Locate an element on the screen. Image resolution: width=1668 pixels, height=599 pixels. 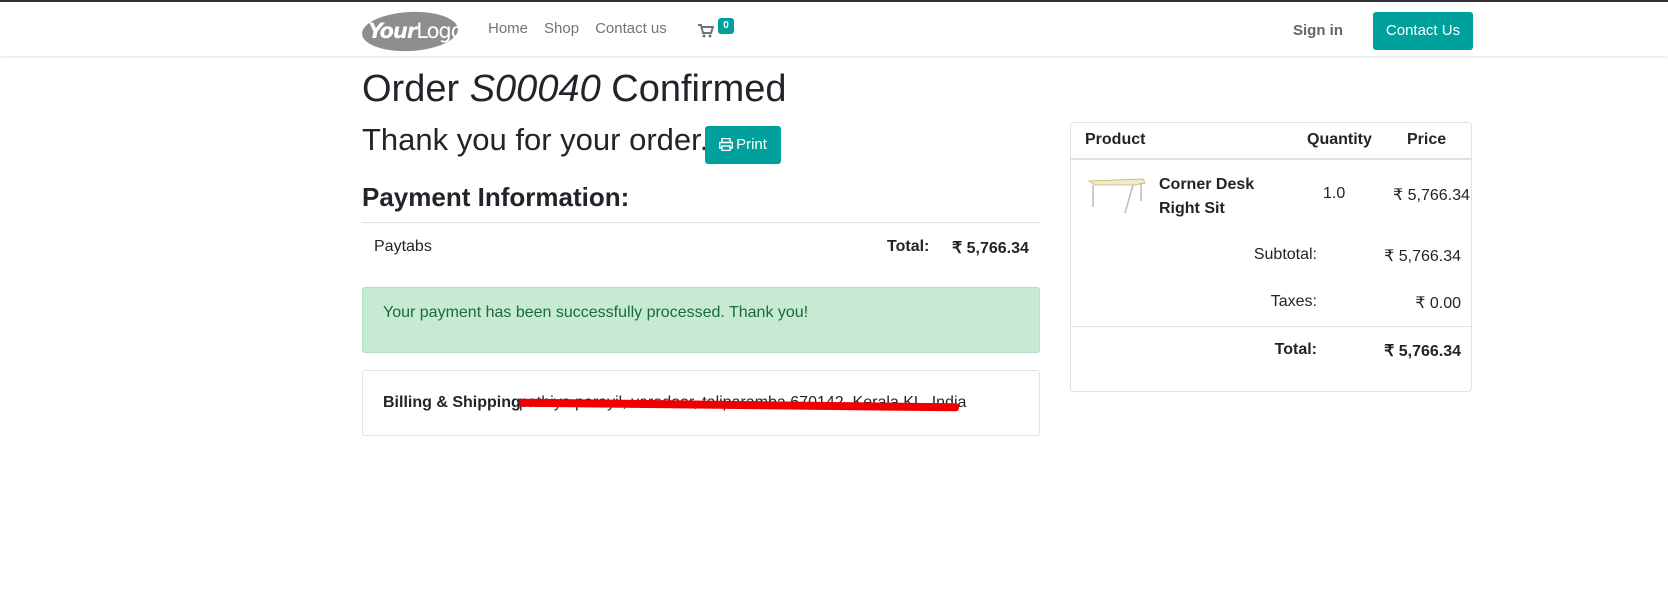
col-product-header: Product is located at coordinates (1115, 139).